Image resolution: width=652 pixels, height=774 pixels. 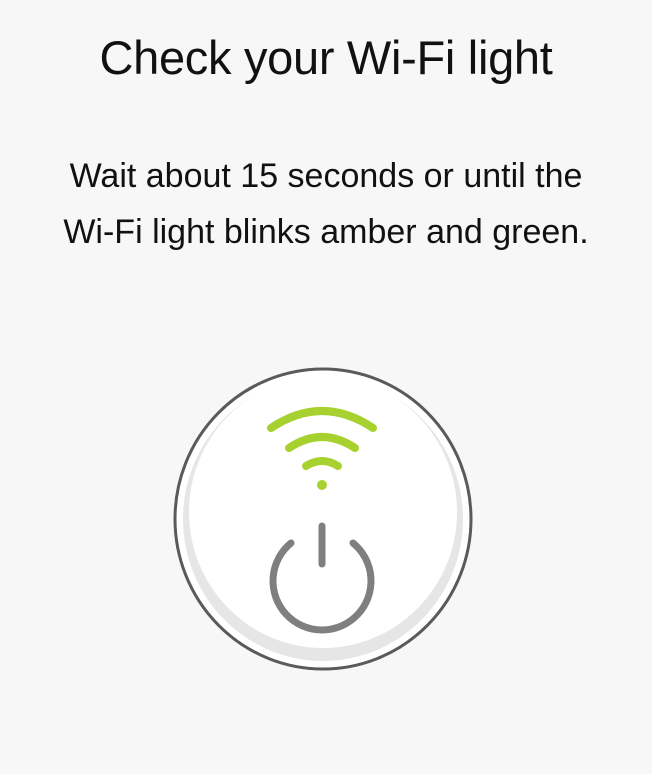 I want to click on device-face, so click(x=323, y=512).